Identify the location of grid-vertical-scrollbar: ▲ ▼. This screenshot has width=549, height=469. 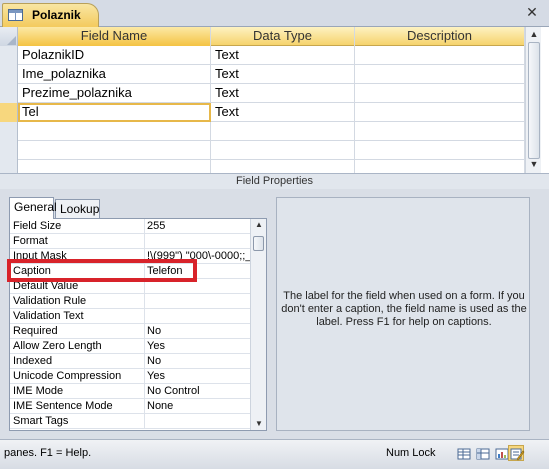
(533, 100).